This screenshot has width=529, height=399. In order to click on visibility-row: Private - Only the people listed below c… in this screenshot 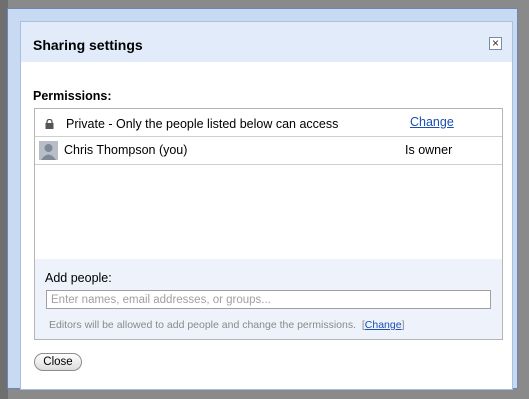, I will do `click(268, 123)`.